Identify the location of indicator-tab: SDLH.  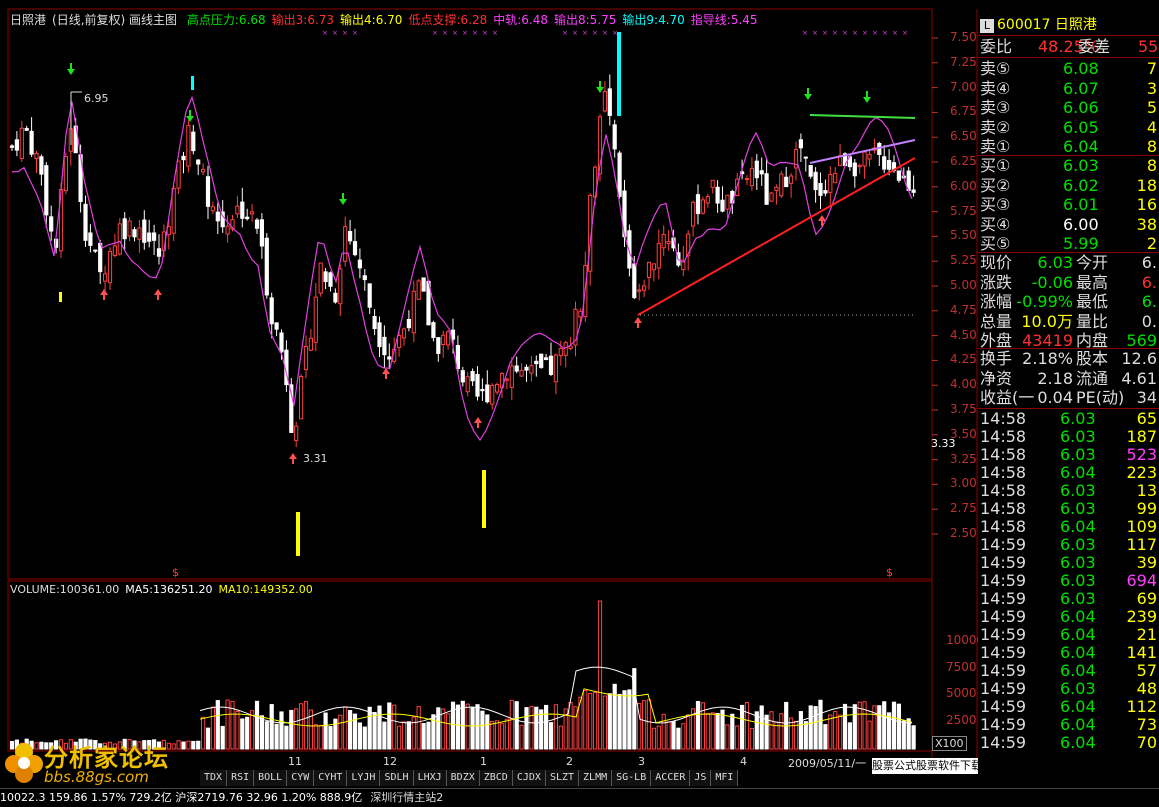
(397, 778).